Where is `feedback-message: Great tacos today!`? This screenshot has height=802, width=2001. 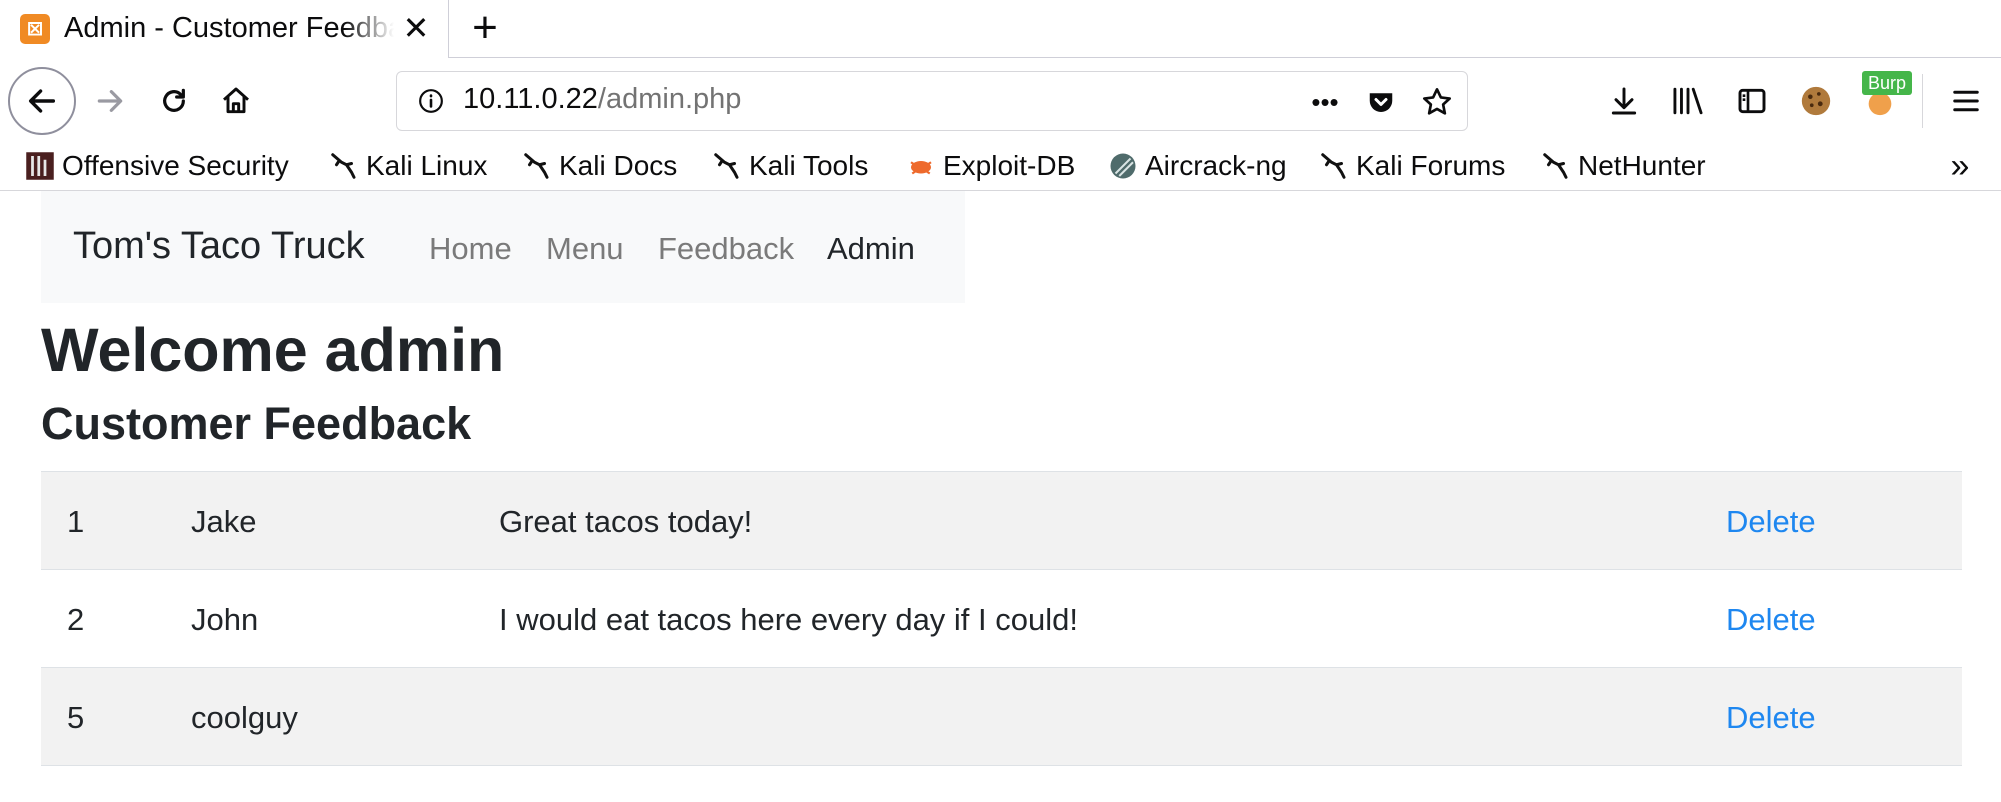
feedback-message: Great tacos today! is located at coordinates (626, 521).